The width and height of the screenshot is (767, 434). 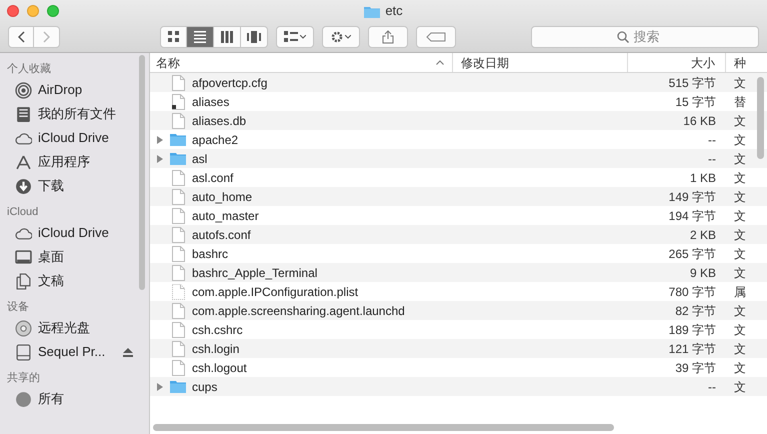 What do you see at coordinates (458, 272) in the screenshot?
I see `file-row: bashrc_Apple_Terminal 9 KB 文` at bounding box center [458, 272].